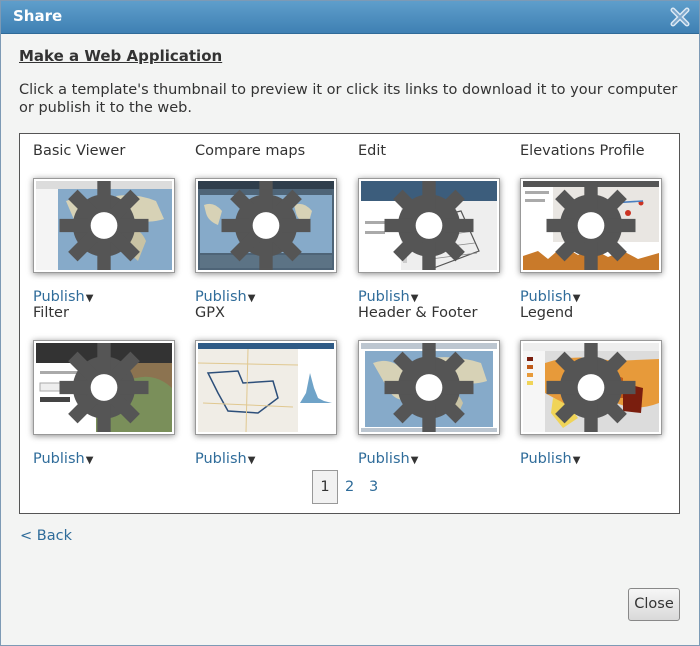 This screenshot has height=646, width=700. Describe the element at coordinates (250, 151) in the screenshot. I see `template-name: Compare maps` at that location.